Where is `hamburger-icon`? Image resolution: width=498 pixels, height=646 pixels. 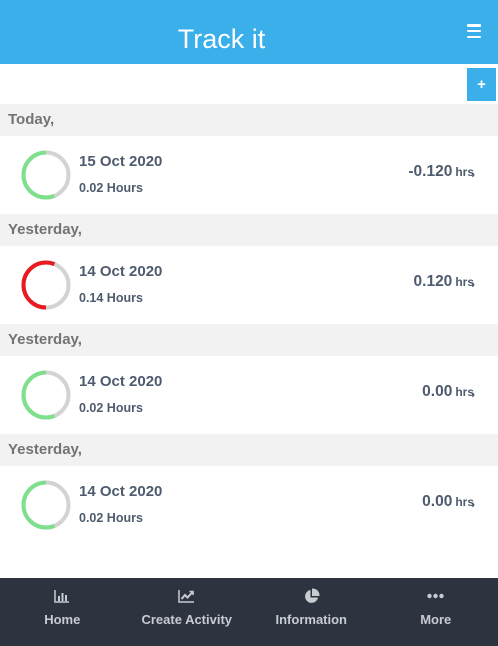
hamburger-icon is located at coordinates (474, 31).